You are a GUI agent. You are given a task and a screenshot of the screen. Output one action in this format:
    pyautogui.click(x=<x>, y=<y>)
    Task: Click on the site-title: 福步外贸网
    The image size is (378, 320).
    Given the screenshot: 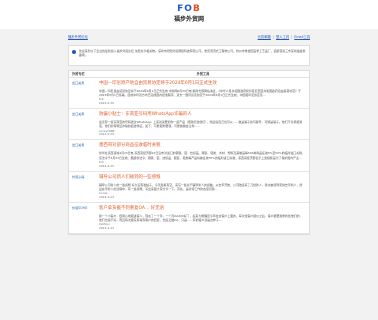 What is the action you would take?
    pyautogui.click(x=188, y=19)
    